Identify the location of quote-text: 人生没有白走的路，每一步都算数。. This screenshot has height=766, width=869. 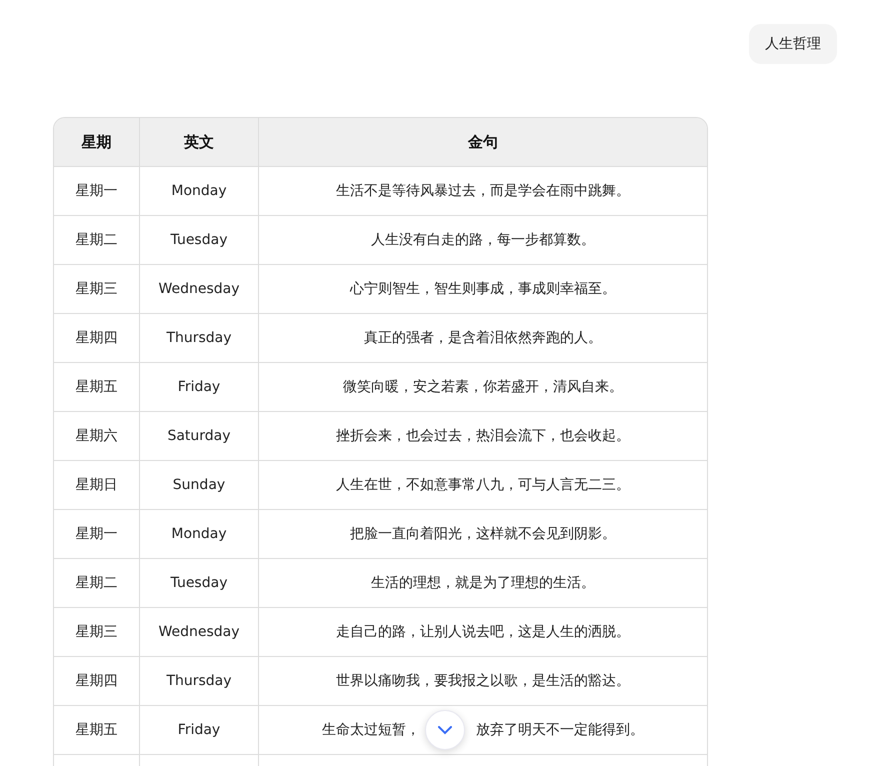
(483, 240).